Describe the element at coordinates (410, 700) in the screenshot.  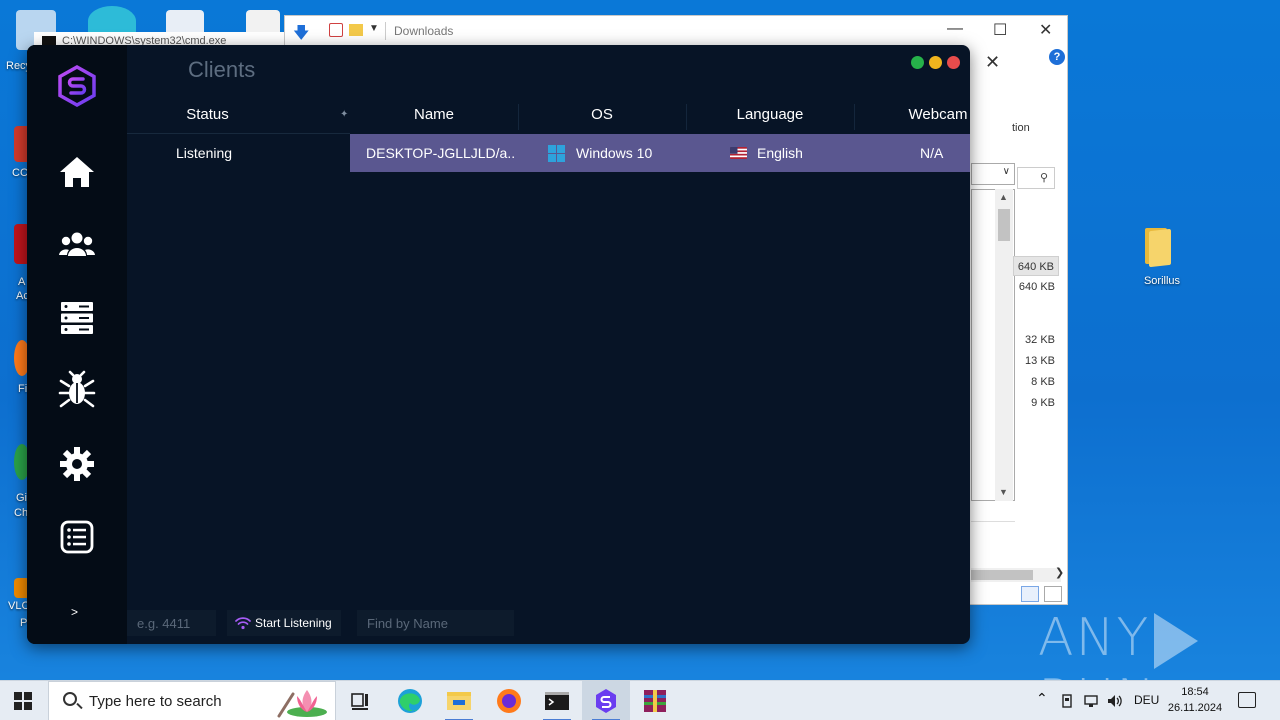
I see `edge-taskbar-icon` at that location.